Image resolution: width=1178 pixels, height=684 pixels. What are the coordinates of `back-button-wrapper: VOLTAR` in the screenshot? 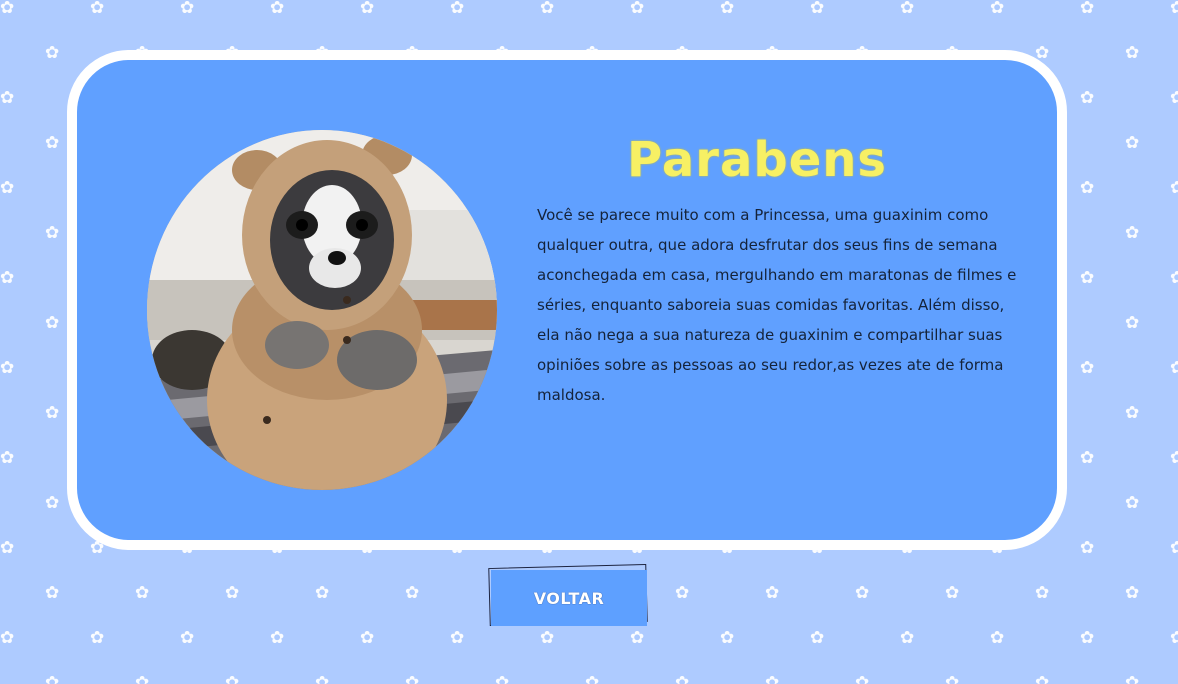 It's located at (569, 595).